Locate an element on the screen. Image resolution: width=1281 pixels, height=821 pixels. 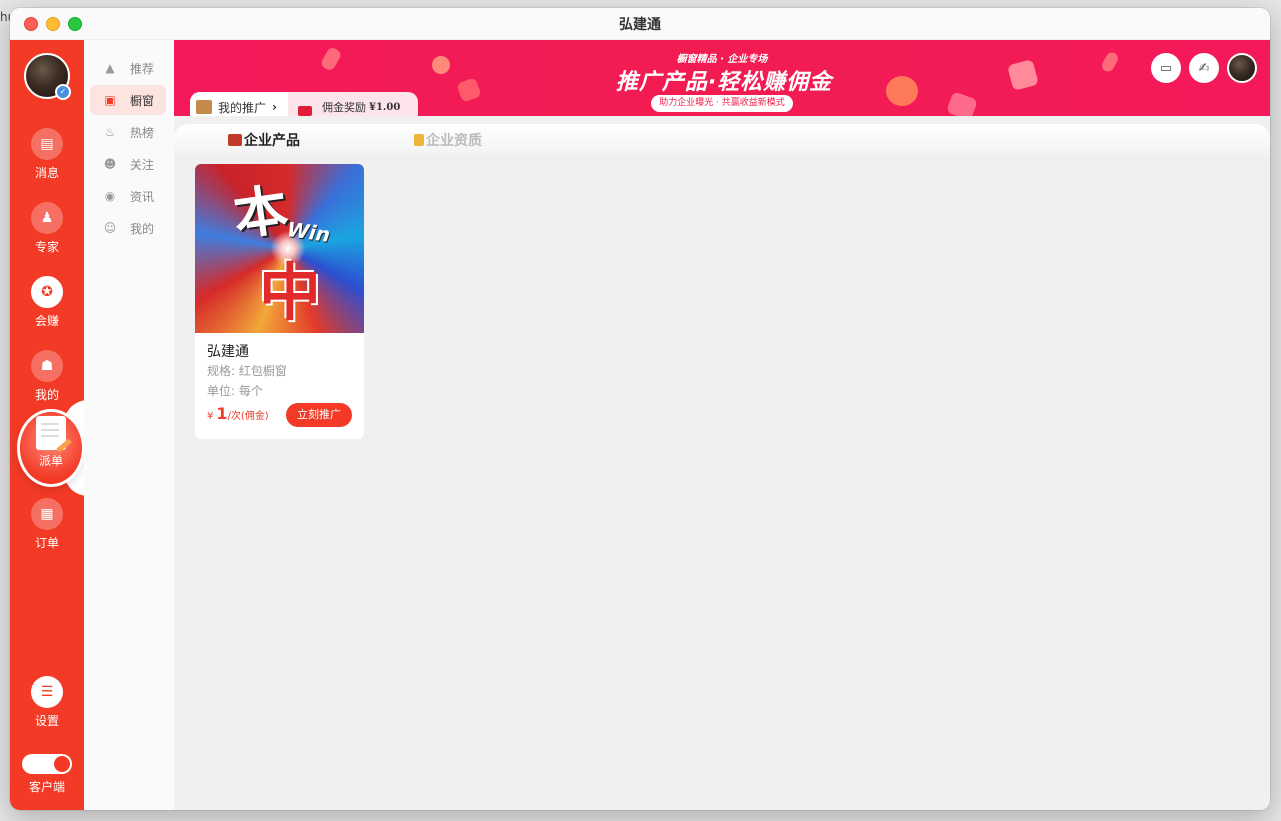
edit-button: ✍ is located at coordinates (1204, 68).